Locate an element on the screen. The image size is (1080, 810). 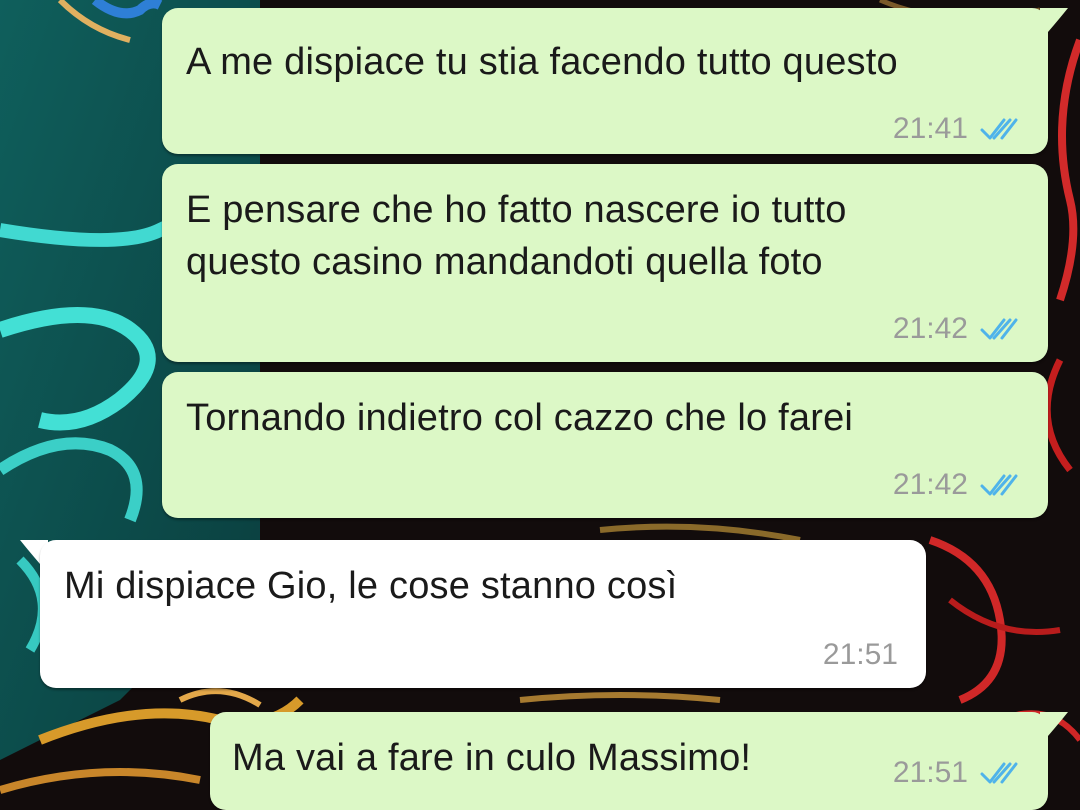
message-bubble-outgoing: Ma vai a fare in culo Massimo! 21:51 is located at coordinates (629, 761).